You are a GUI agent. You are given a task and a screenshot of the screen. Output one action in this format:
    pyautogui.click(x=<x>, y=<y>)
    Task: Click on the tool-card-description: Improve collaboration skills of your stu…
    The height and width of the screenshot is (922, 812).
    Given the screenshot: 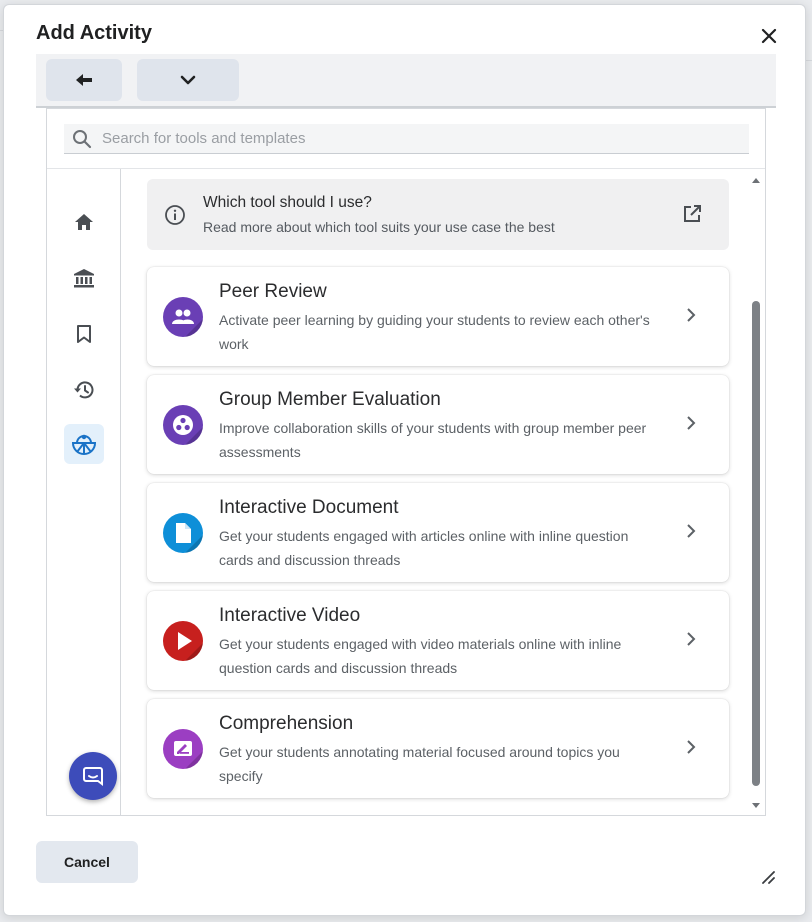 What is the action you would take?
    pyautogui.click(x=433, y=440)
    